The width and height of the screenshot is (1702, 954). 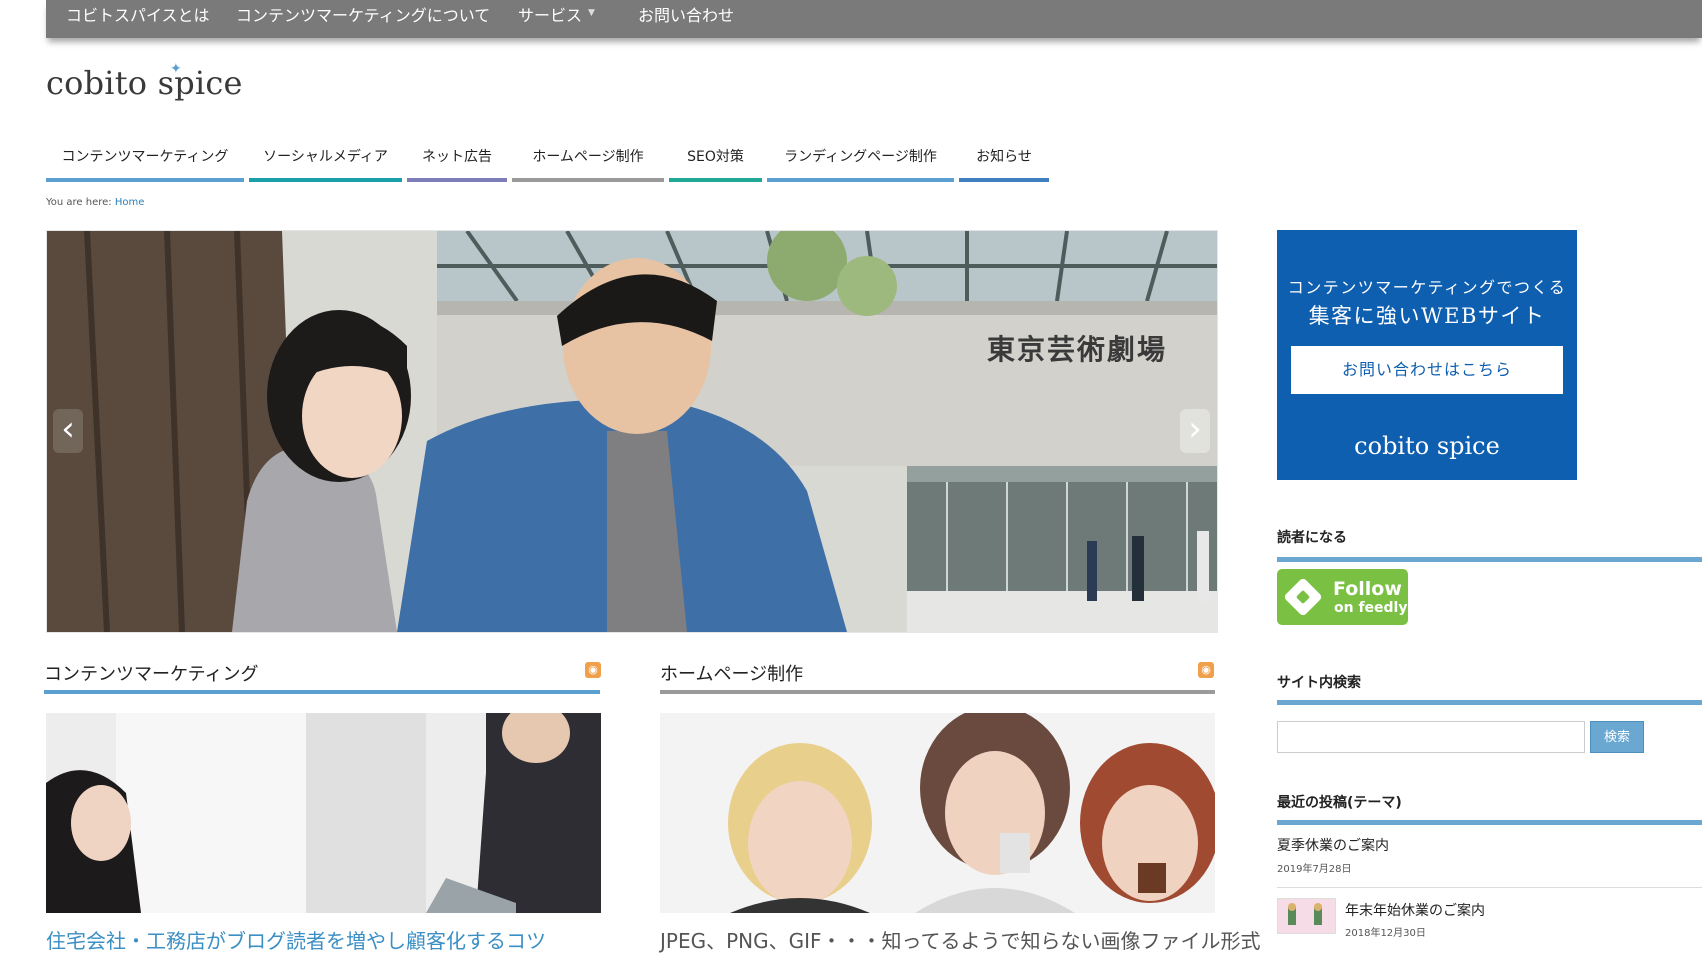 I want to click on feedly-follow-button: Follow on feedly, so click(x=1342, y=597).